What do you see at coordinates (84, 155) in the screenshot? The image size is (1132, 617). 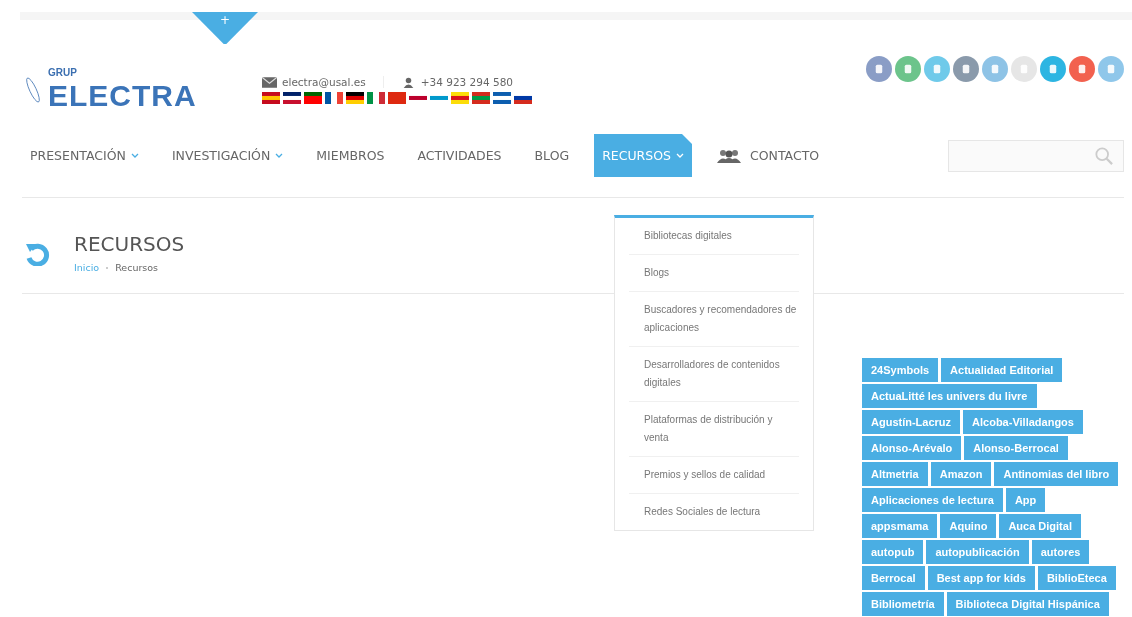 I see `nav-menu-item: PRESENTACIÓN` at bounding box center [84, 155].